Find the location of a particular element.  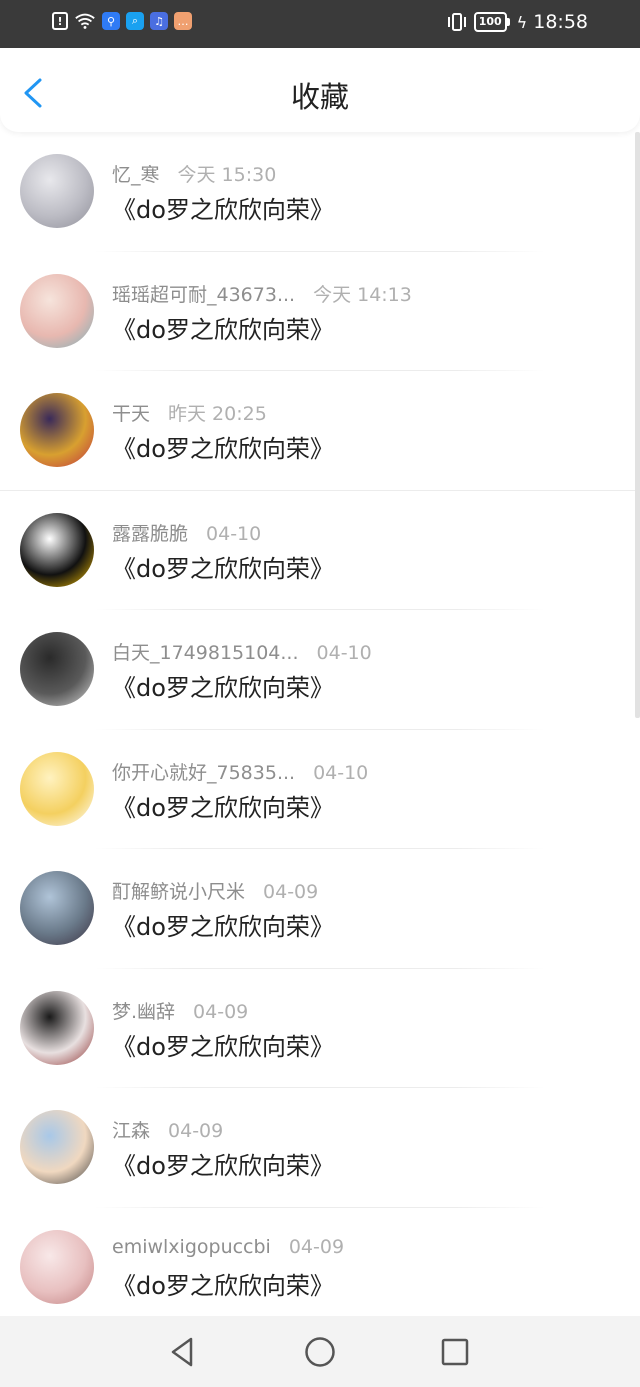

item-meta: 你开心就好_75835... 04-10 is located at coordinates (240, 771).